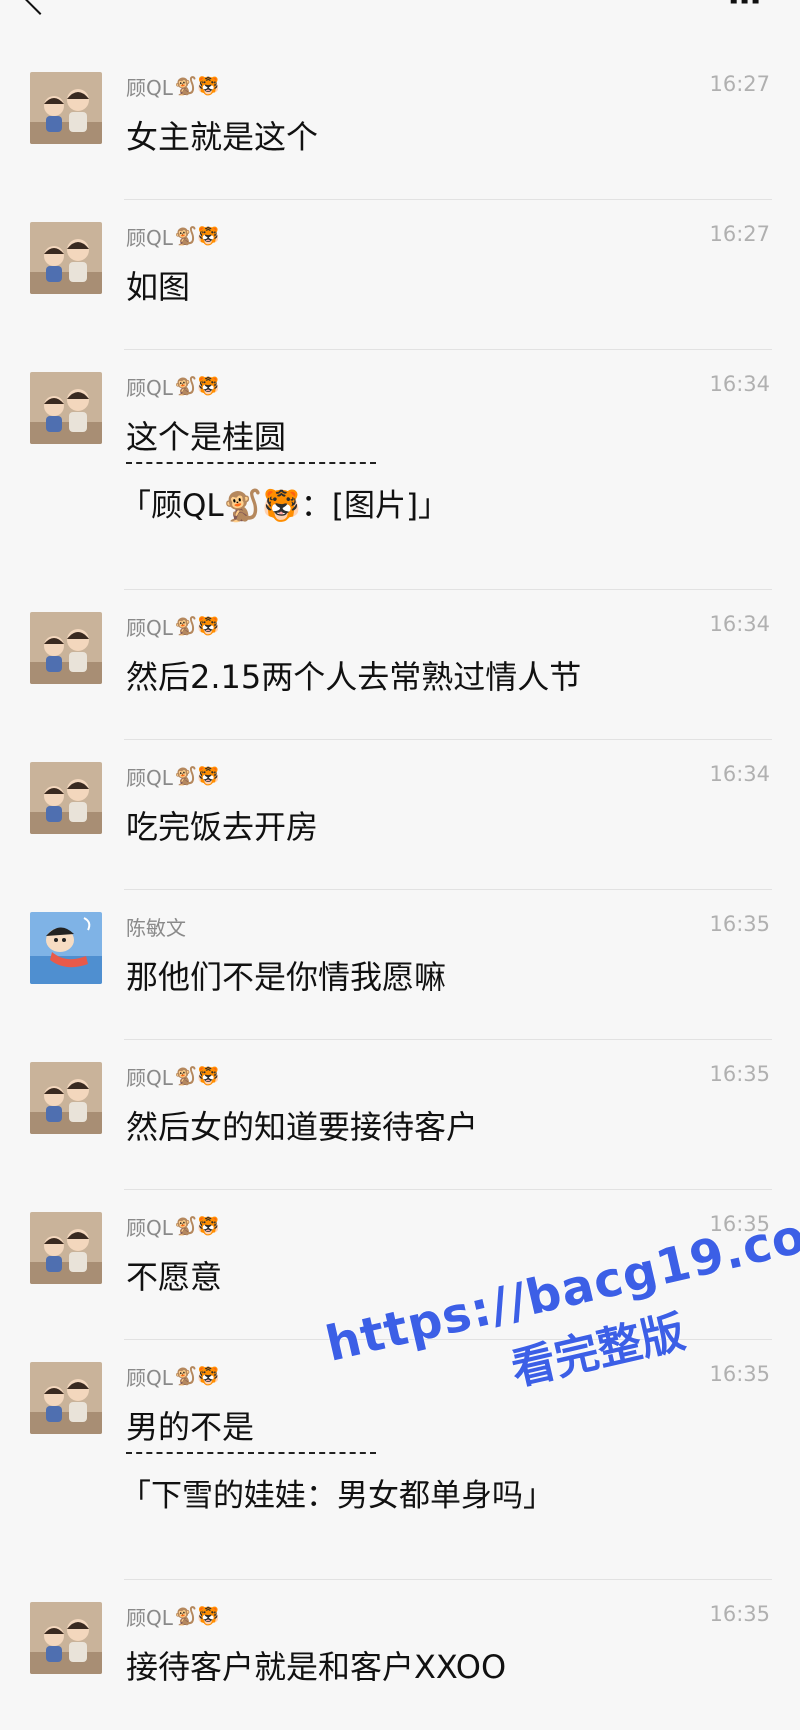  I want to click on sender-name: 陈敏文, so click(157, 926).